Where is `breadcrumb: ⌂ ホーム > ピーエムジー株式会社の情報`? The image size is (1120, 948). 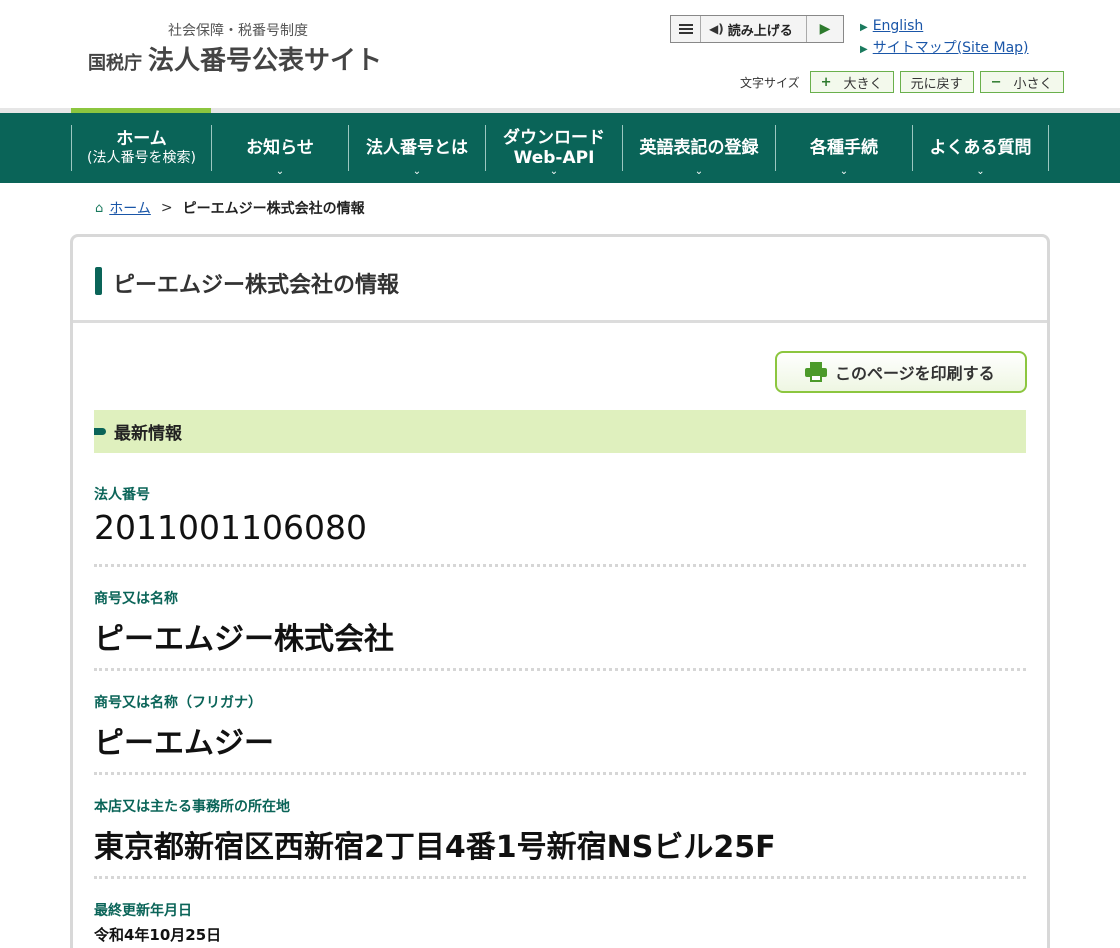
breadcrumb: ⌂ ホーム > ピーエムジー株式会社の情報 is located at coordinates (230, 208).